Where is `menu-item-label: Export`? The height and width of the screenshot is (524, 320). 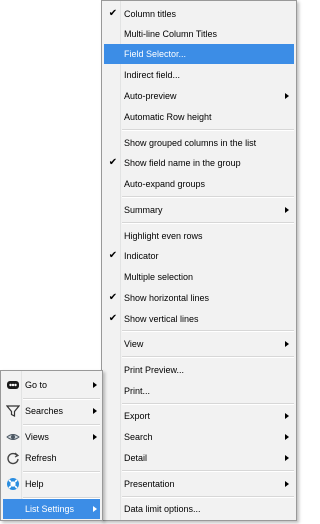 menu-item-label: Export is located at coordinates (137, 416).